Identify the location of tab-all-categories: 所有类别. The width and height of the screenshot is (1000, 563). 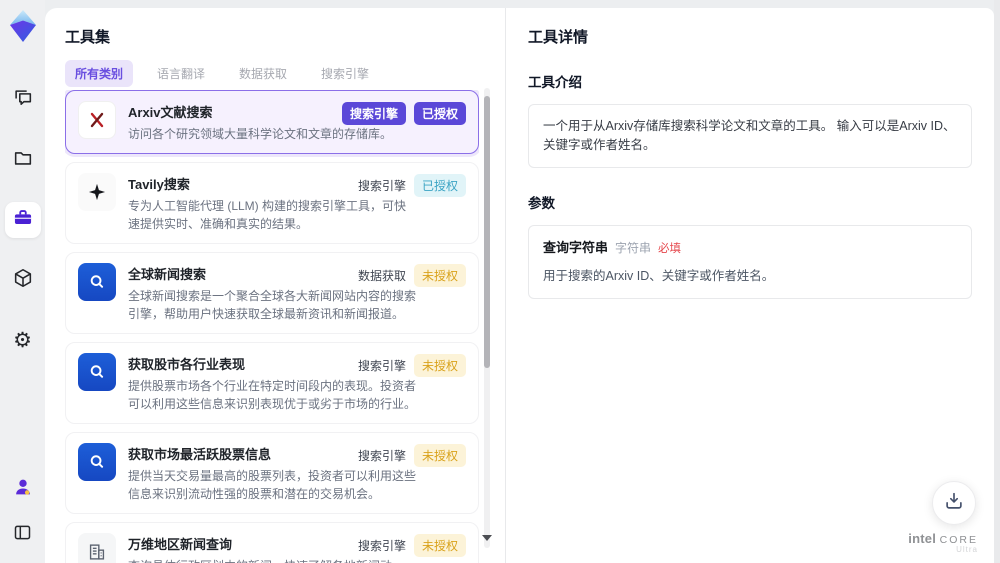
(99, 73).